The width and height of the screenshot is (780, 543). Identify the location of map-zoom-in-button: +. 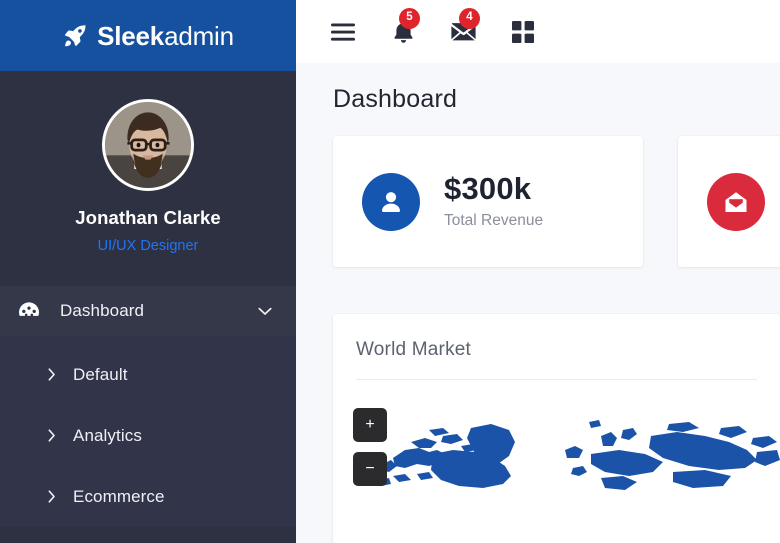
(370, 425).